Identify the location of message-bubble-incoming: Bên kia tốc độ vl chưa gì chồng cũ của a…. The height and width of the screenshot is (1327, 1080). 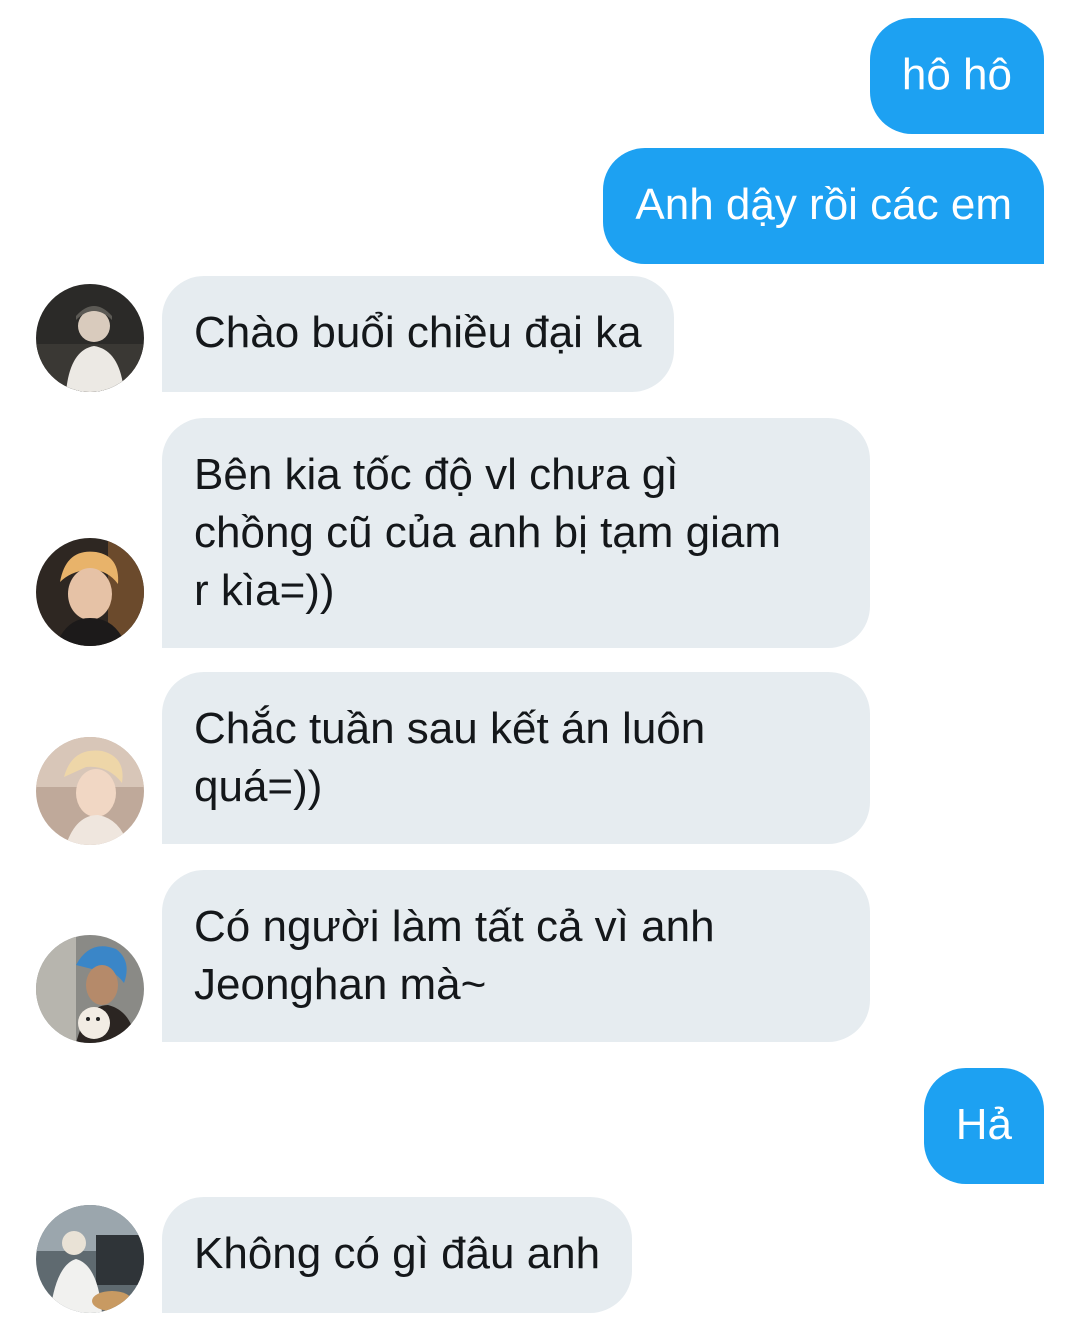
(516, 533).